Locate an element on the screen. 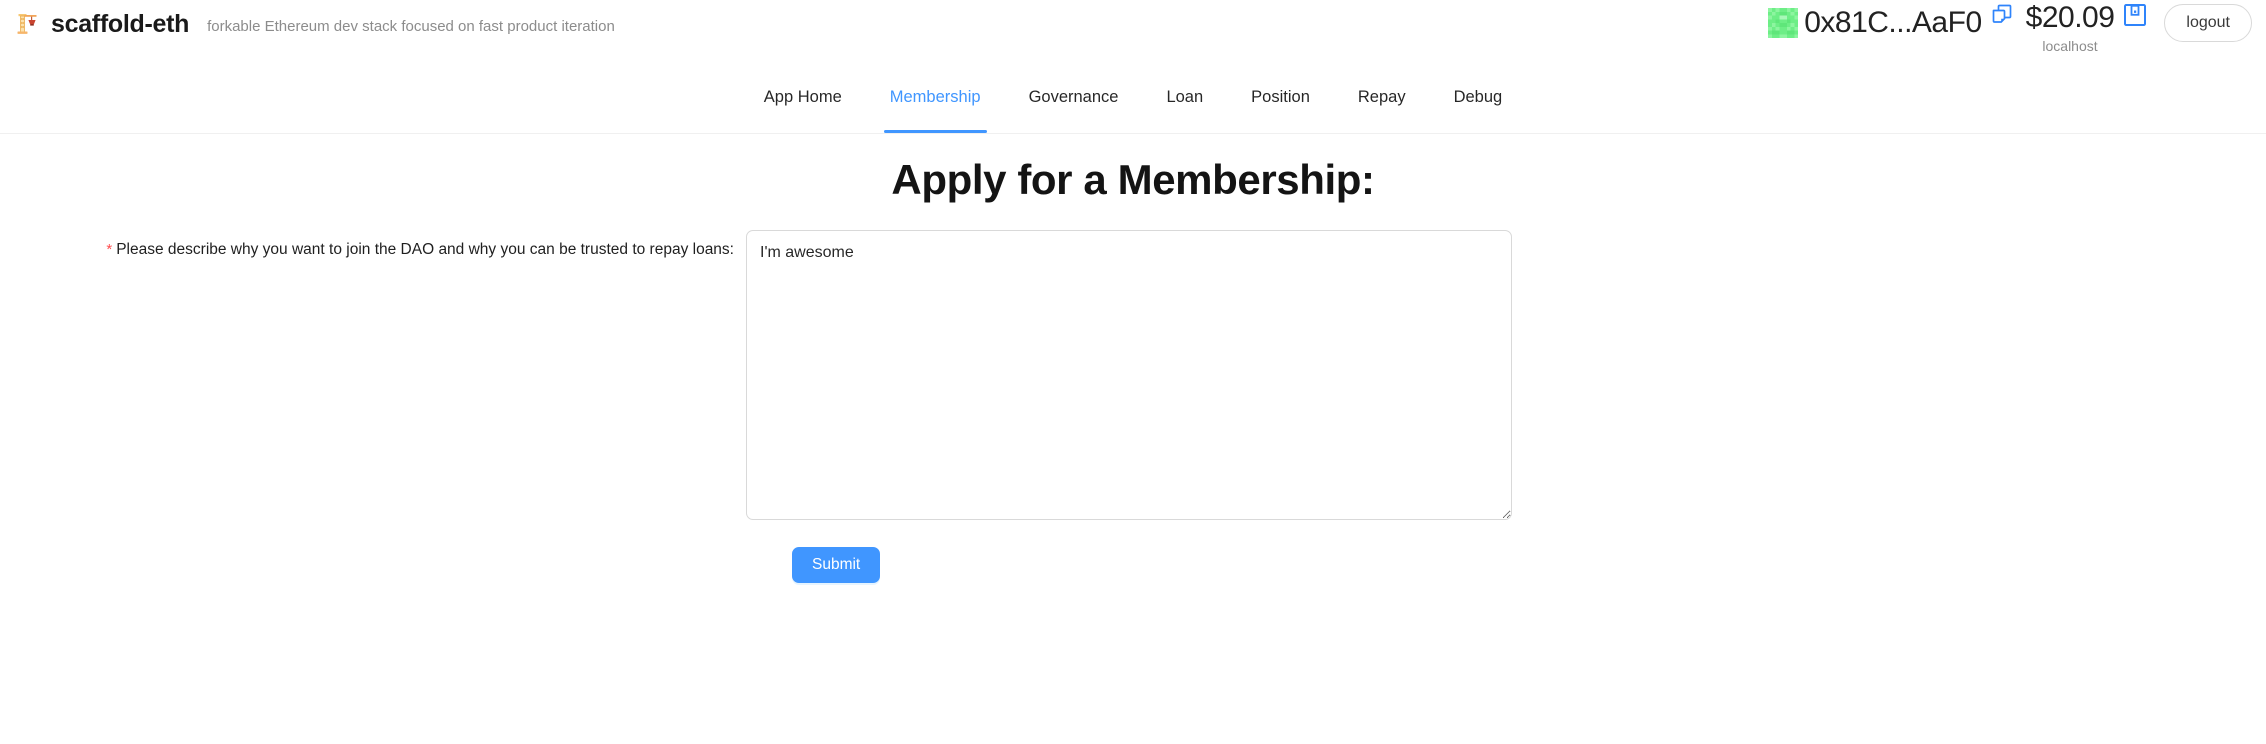  submit-row: Submit is located at coordinates (1133, 565).